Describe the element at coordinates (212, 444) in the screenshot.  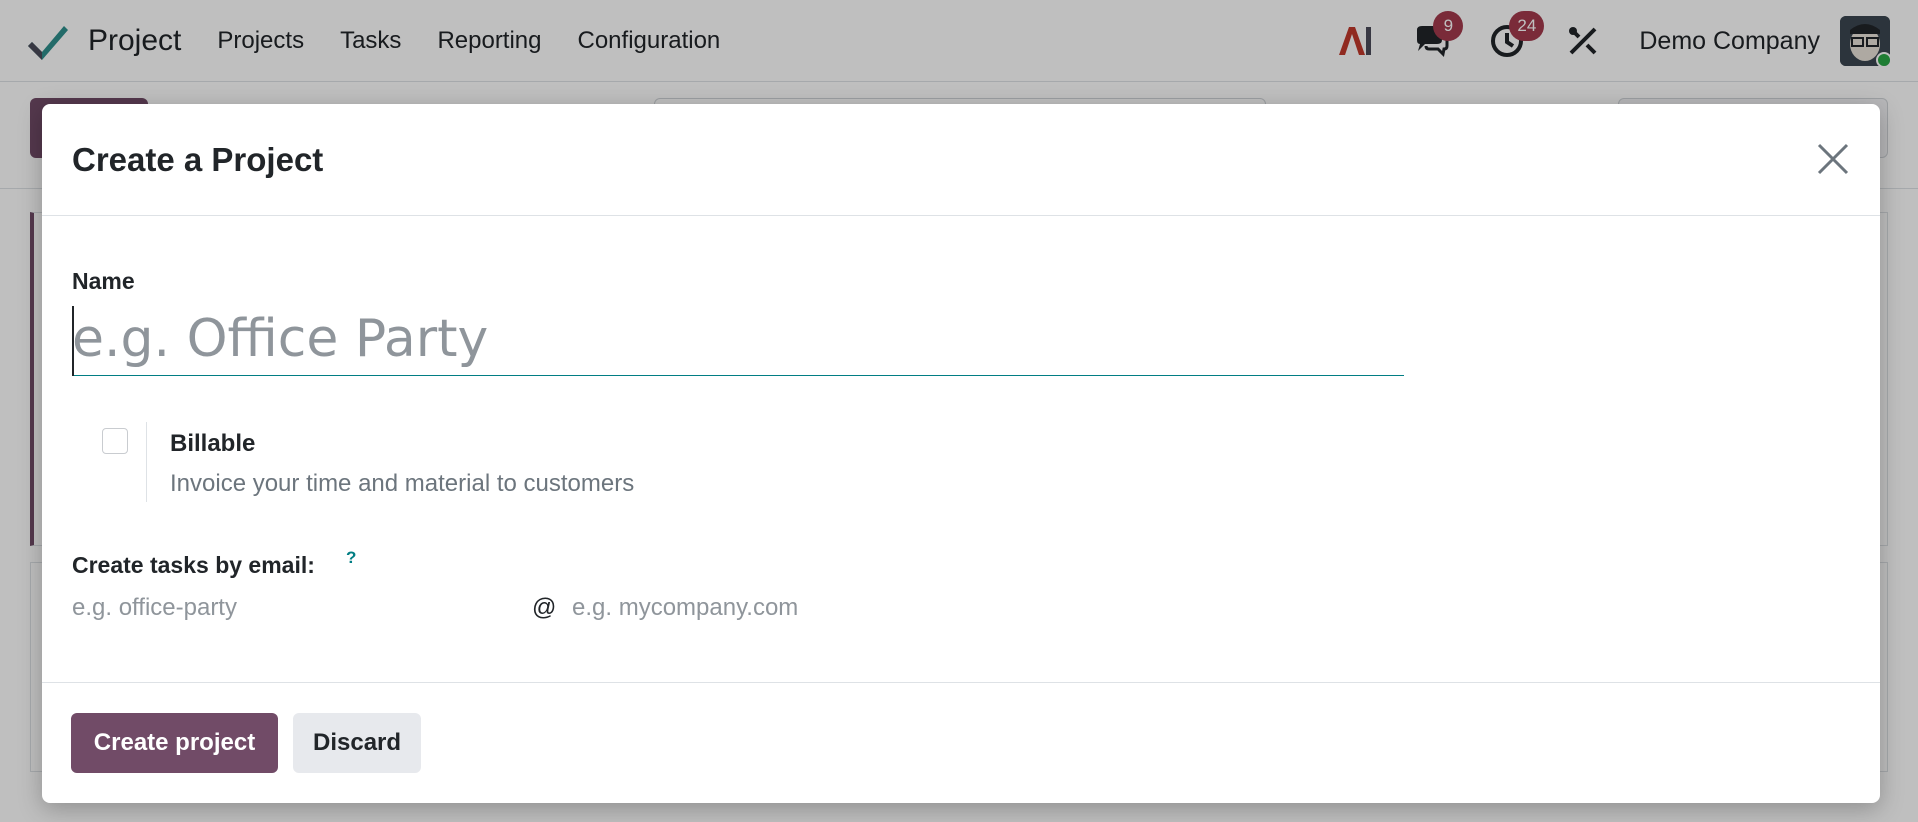
I see `billable-label: Billable` at that location.